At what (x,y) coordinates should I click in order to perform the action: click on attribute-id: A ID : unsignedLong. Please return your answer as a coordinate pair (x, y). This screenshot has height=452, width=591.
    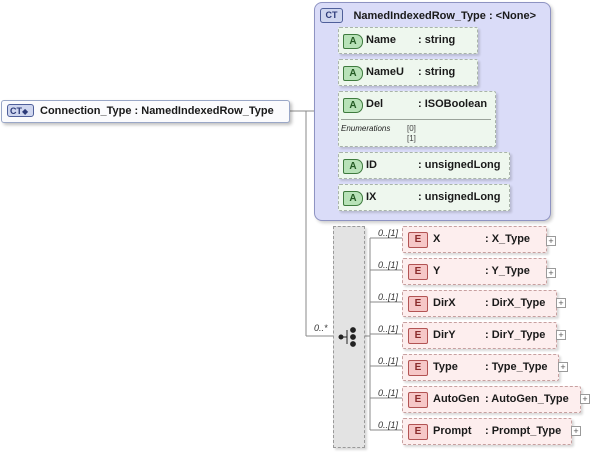
    Looking at the image, I should click on (424, 165).